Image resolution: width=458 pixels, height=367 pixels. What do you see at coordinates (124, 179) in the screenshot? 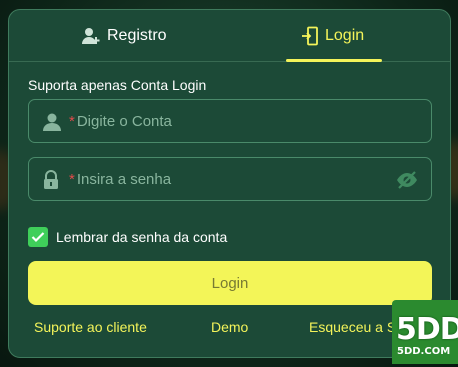
I see `password-placeholder-text: Insira a senha` at bounding box center [124, 179].